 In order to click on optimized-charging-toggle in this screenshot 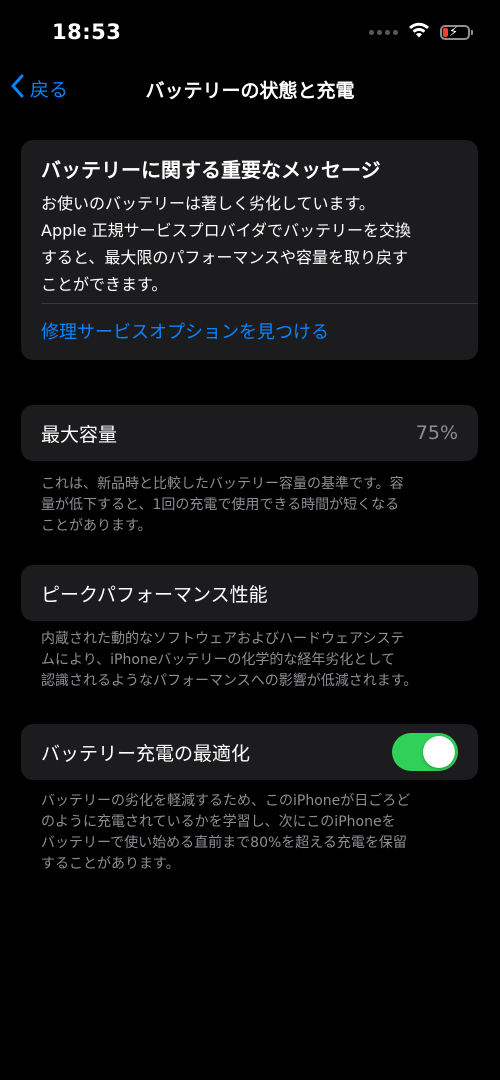, I will do `click(425, 752)`.